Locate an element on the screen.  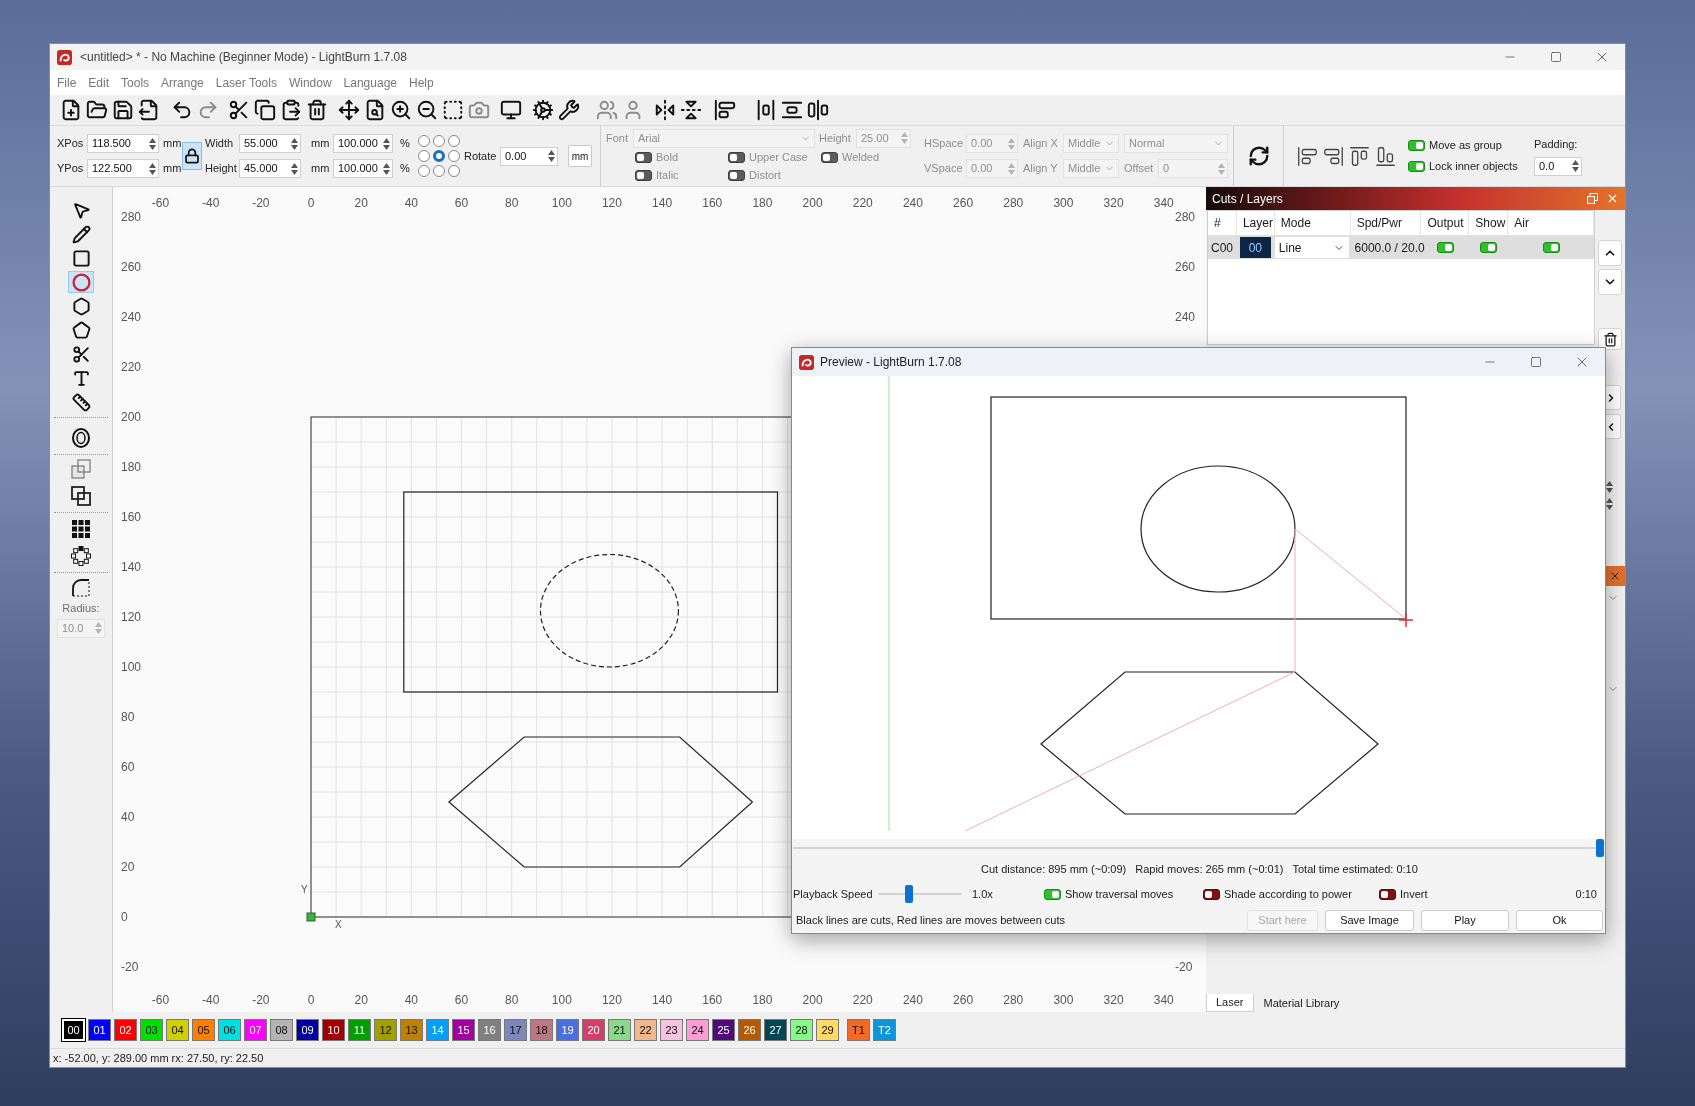
dialog-button: Ok is located at coordinates (1559, 920).